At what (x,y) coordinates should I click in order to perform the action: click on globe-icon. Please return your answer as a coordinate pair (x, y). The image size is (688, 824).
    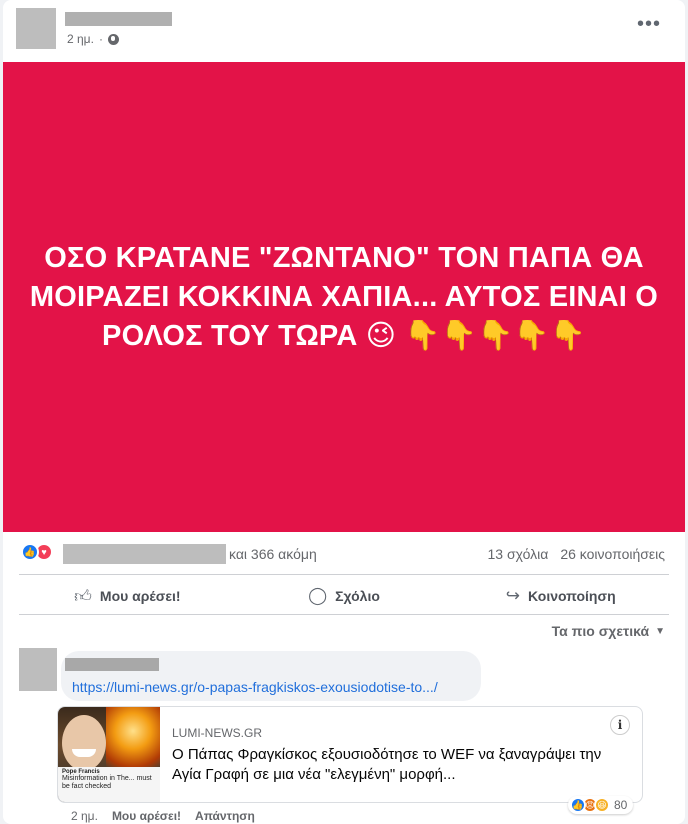
    Looking at the image, I should click on (113, 39).